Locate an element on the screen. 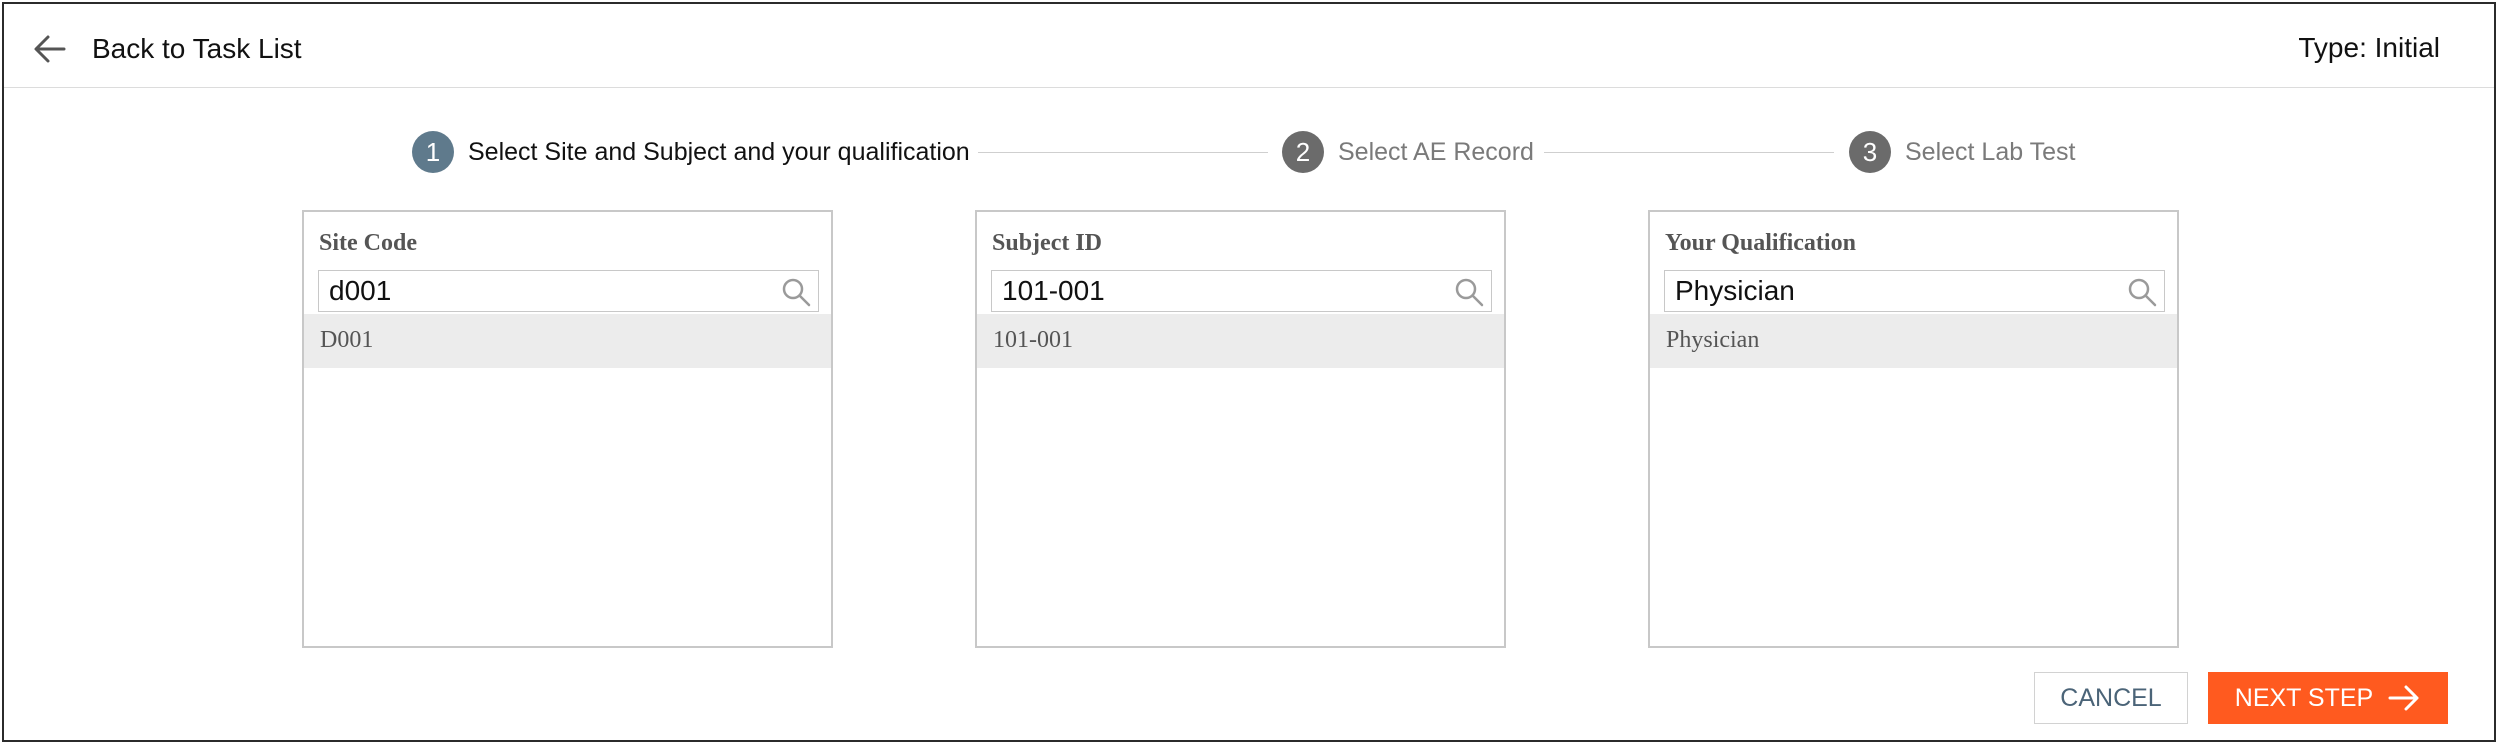 This screenshot has width=2500, height=748. step-label: Select Lab Test is located at coordinates (1990, 151).